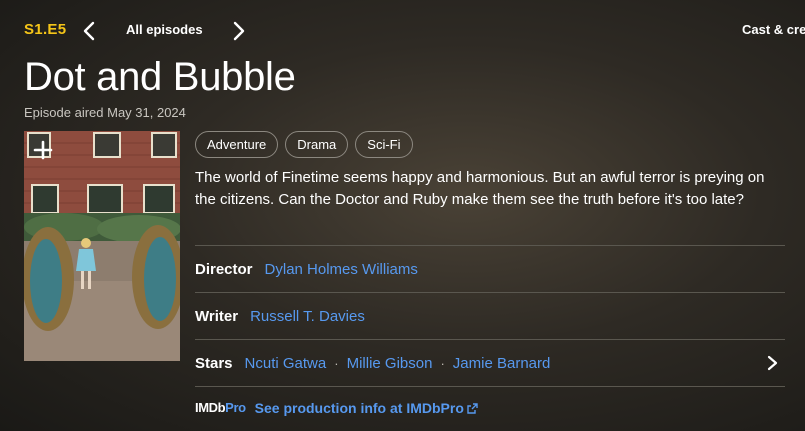 The height and width of the screenshot is (431, 805). Describe the element at coordinates (490, 315) in the screenshot. I see `writer-row: Writer Russell T. Davies` at that location.